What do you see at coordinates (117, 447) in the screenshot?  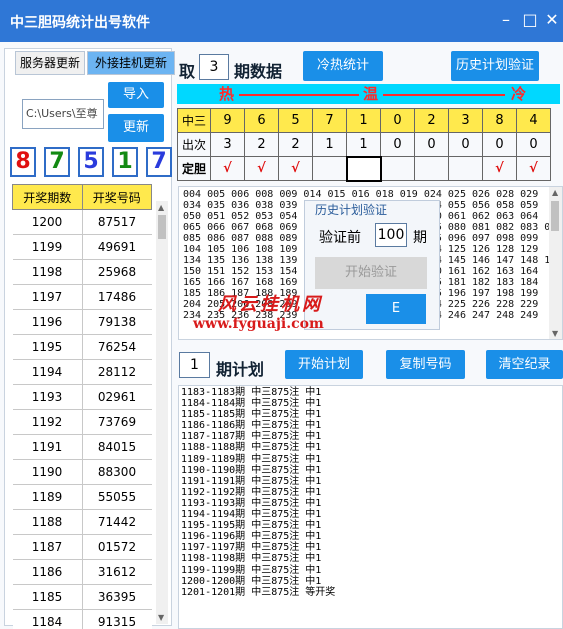 I see `number-cell: 84015` at bounding box center [117, 447].